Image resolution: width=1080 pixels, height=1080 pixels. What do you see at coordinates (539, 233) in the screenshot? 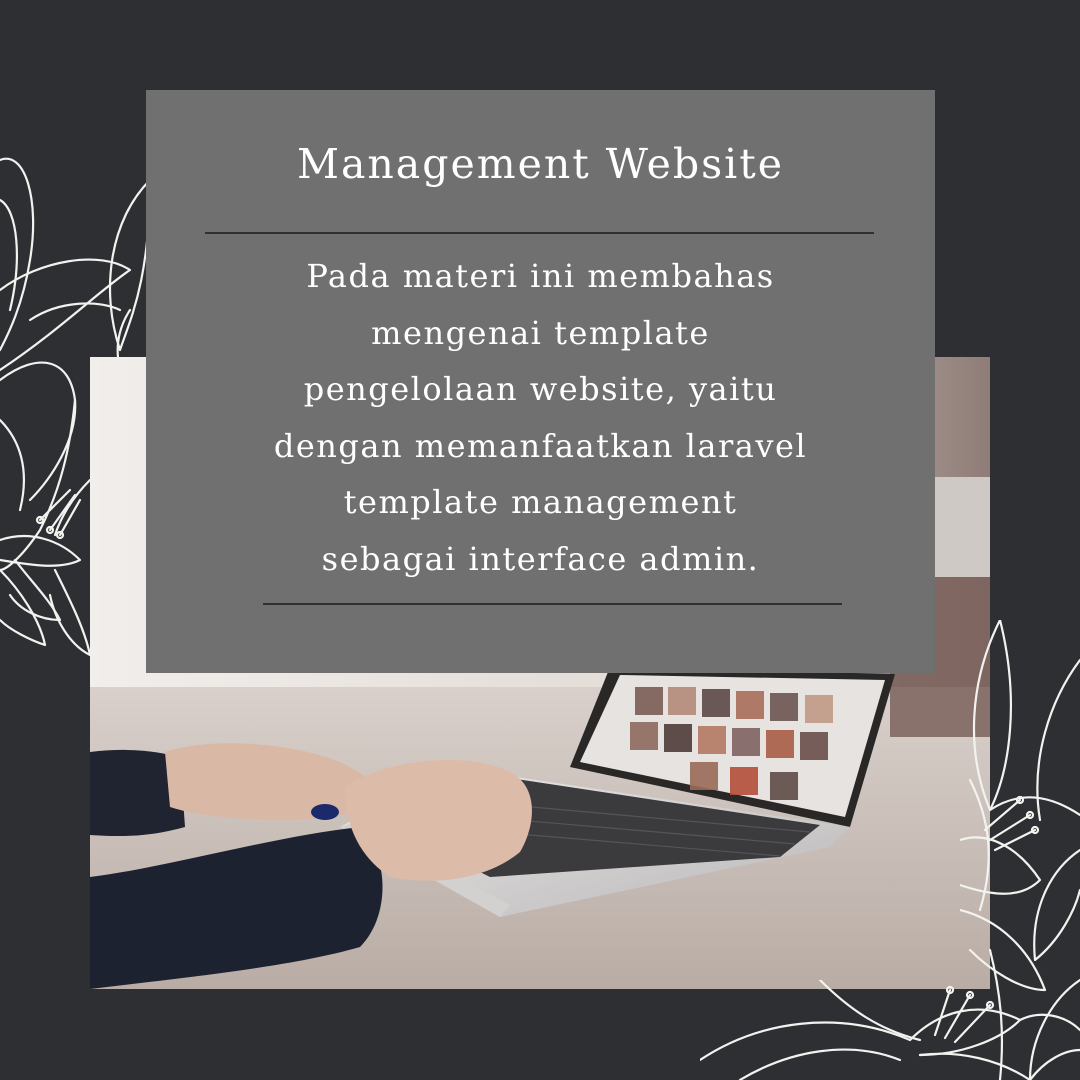
I see `divider-top` at bounding box center [539, 233].